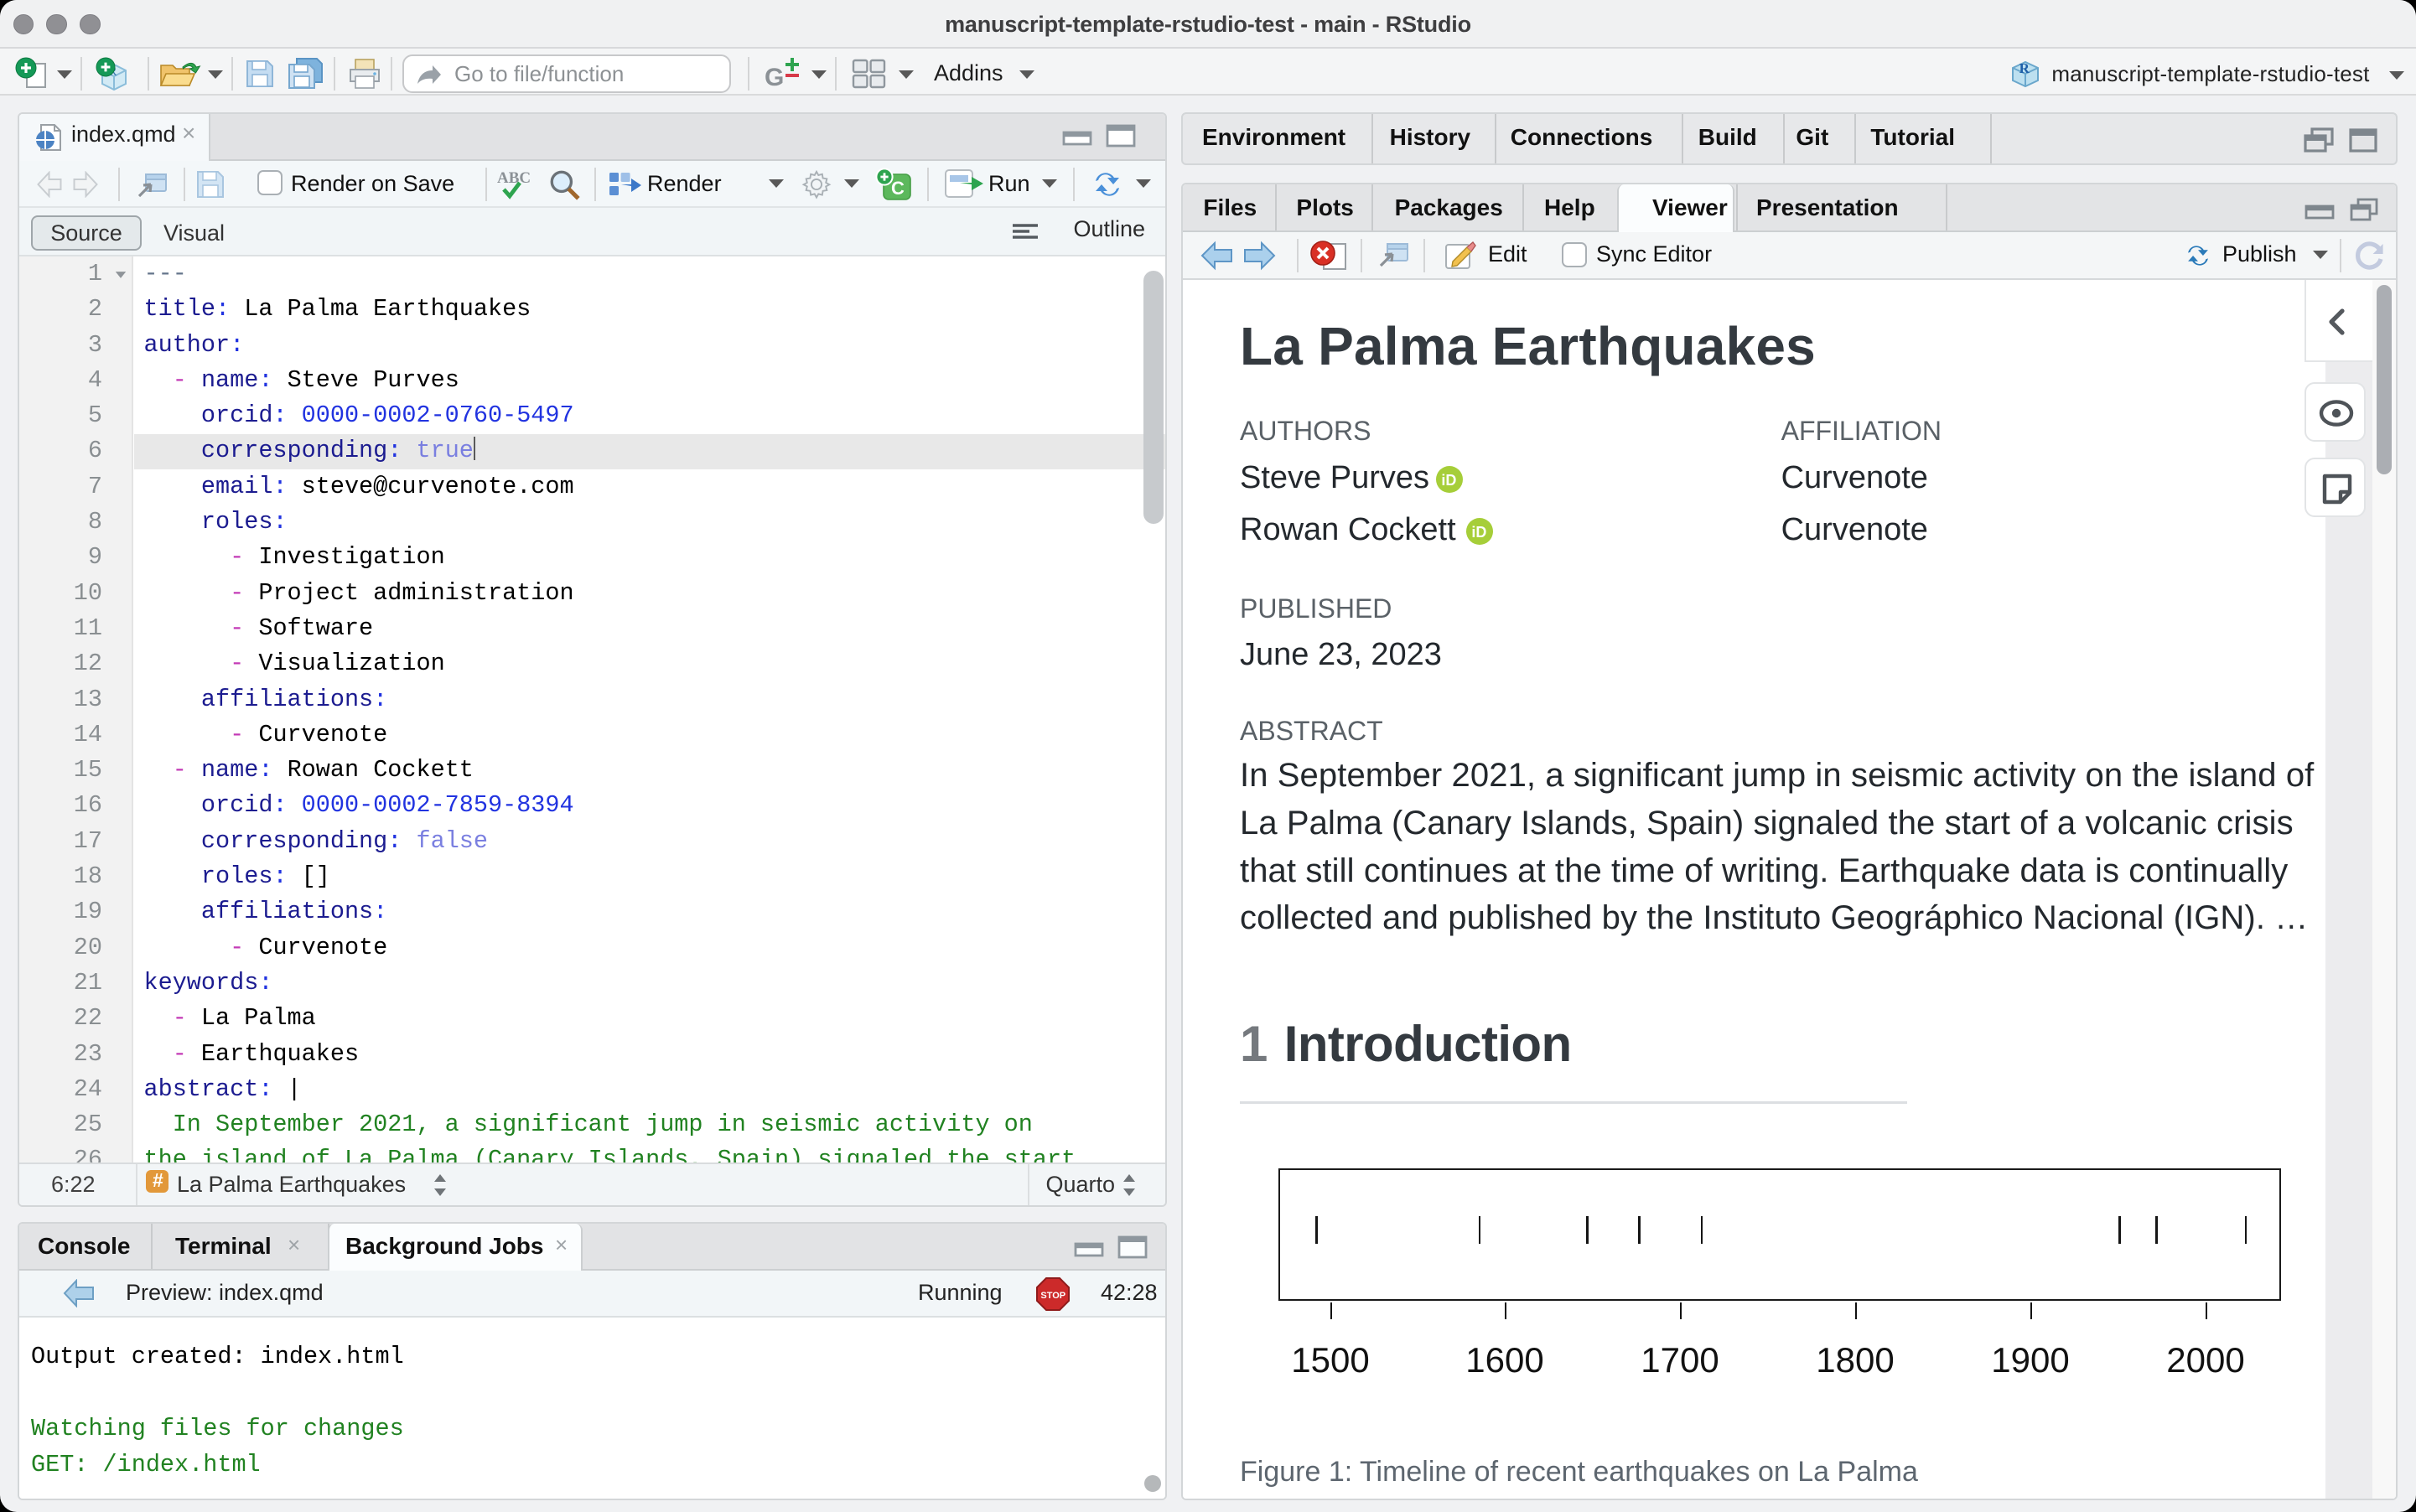 This screenshot has width=2416, height=1512. Describe the element at coordinates (2025, 68) in the screenshot. I see `svg-text: R` at that location.